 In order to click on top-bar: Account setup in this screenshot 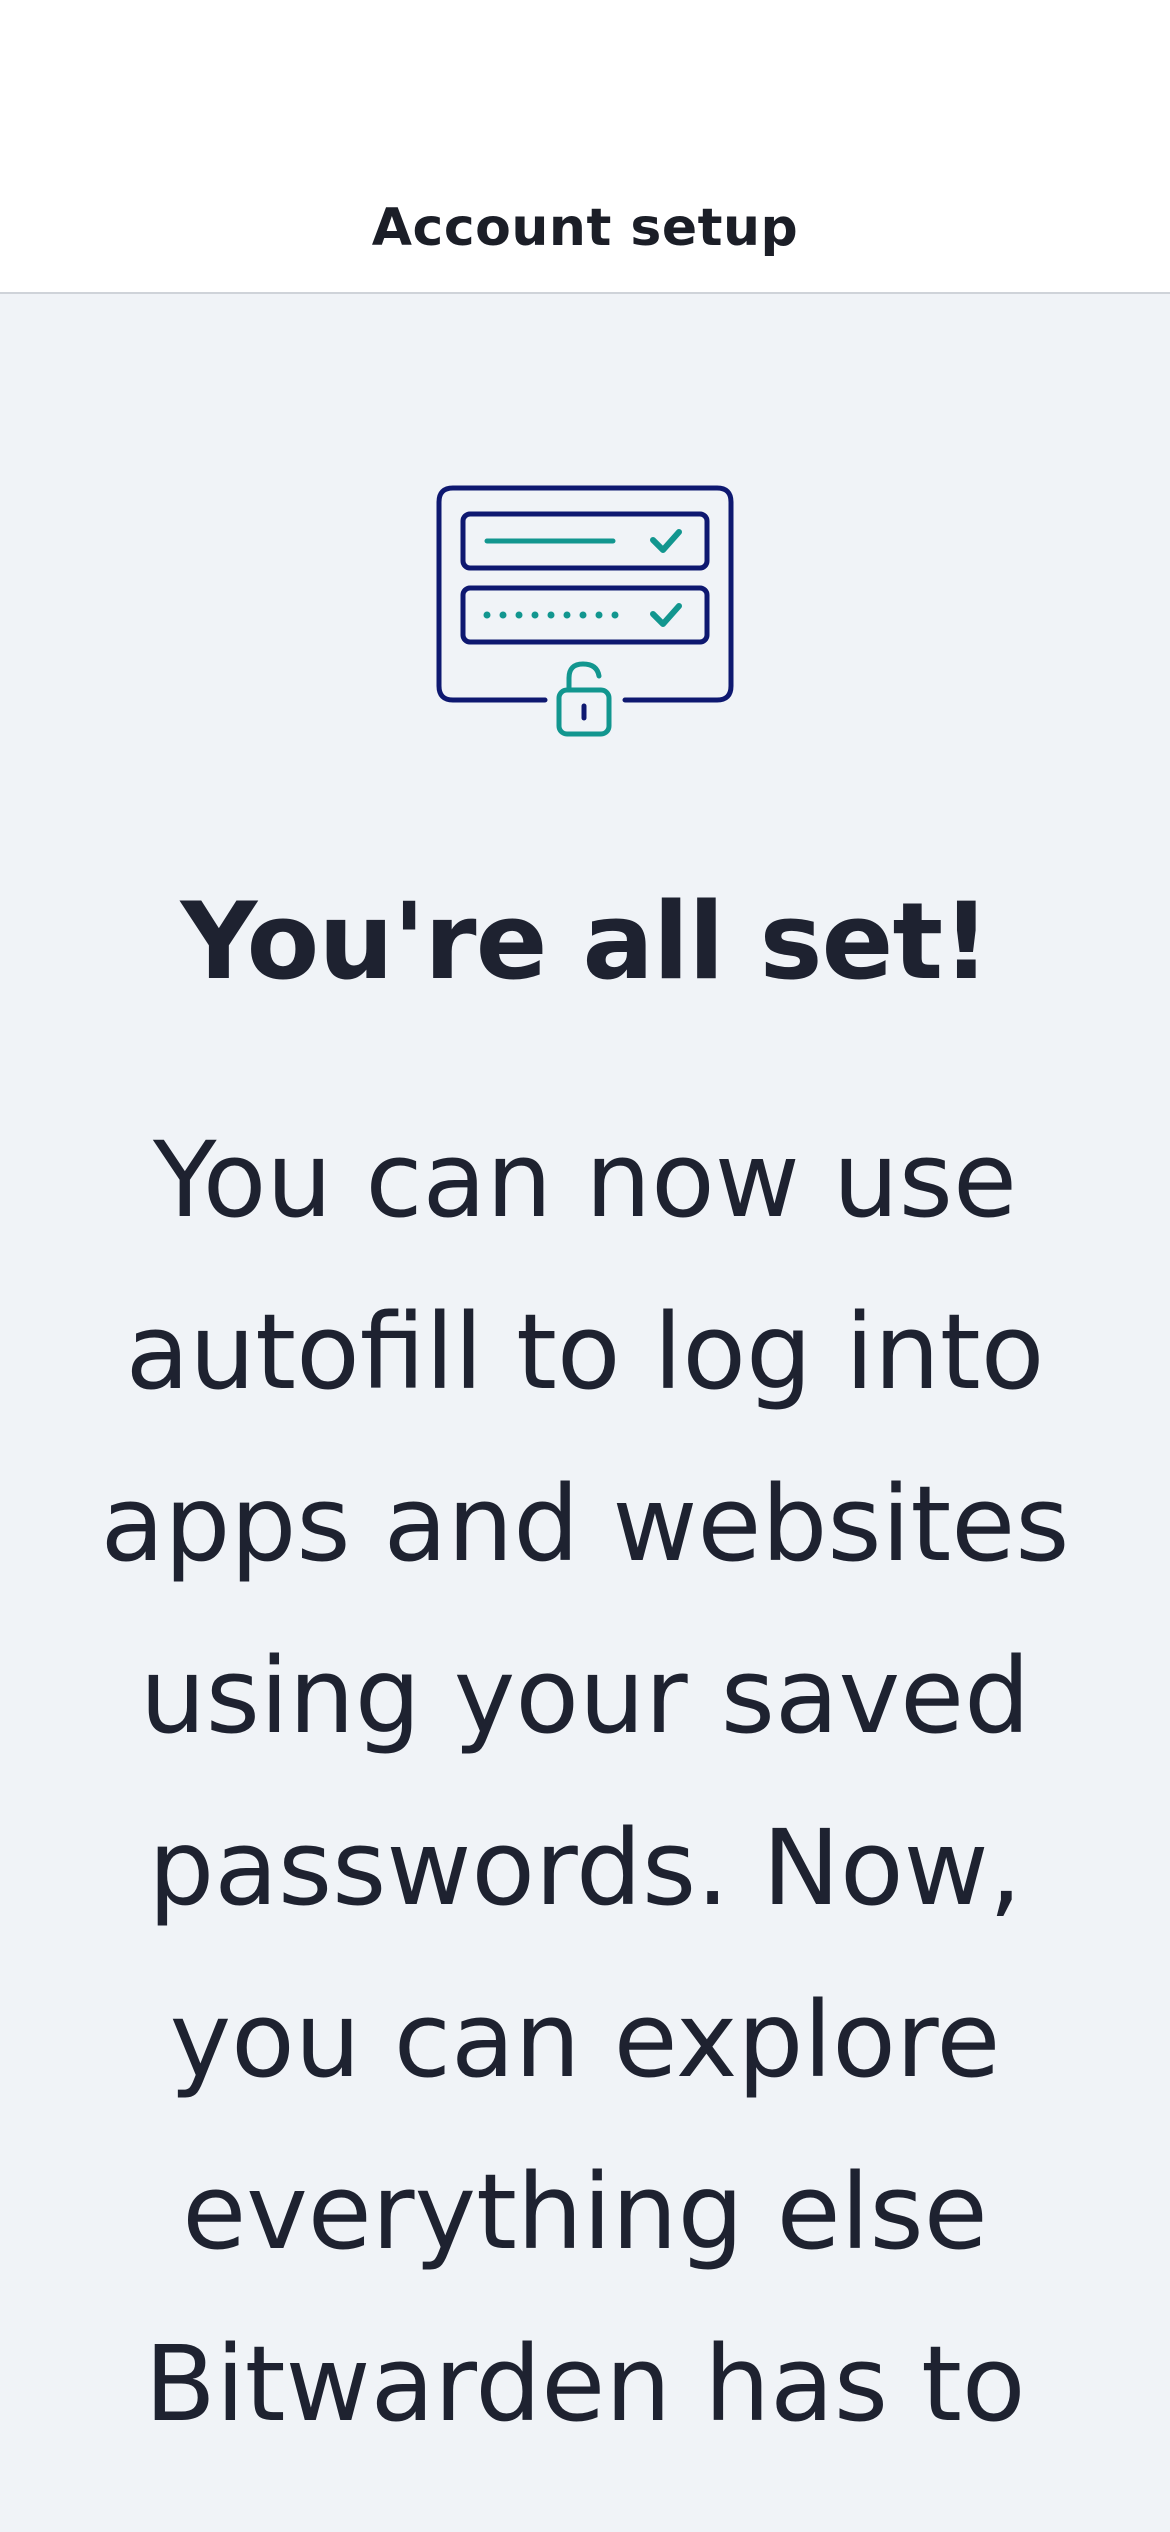, I will do `click(585, 147)`.